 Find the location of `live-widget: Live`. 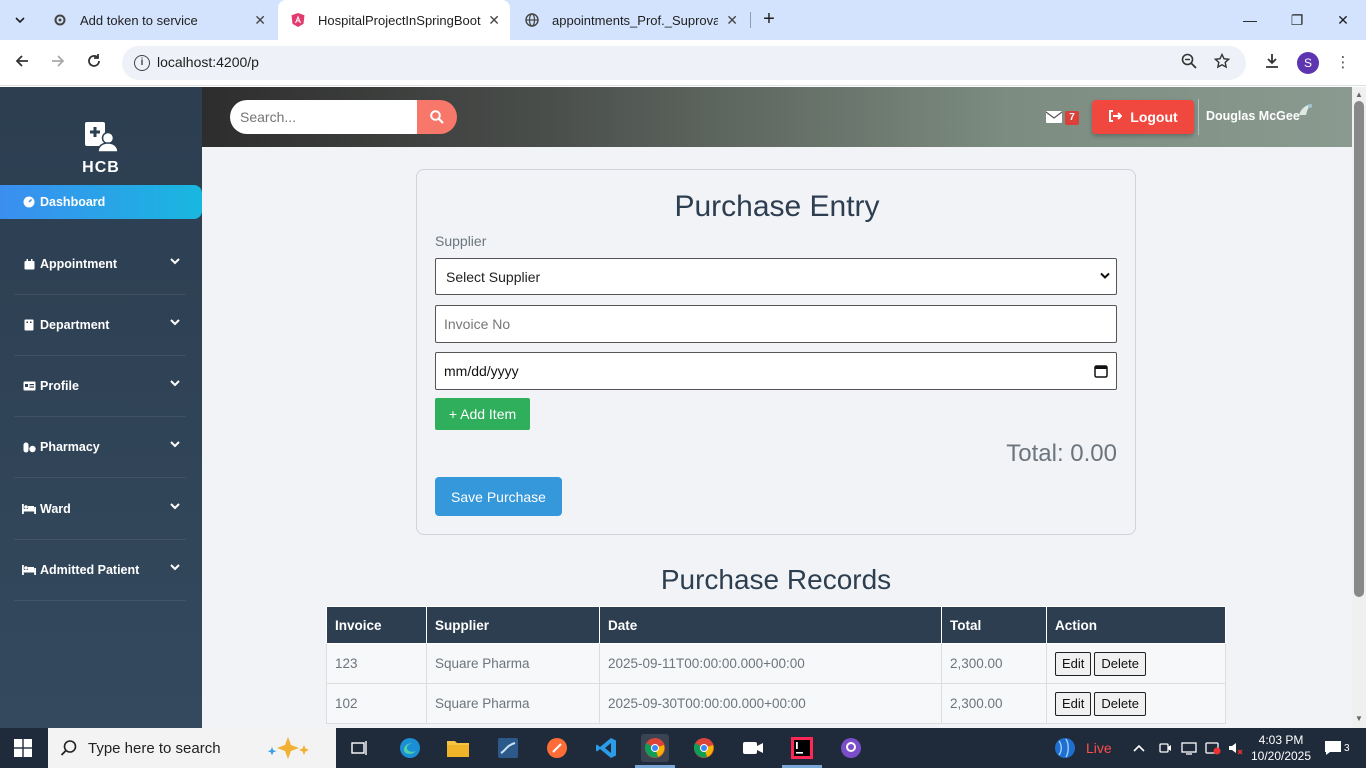

live-widget: Live is located at coordinates (1083, 748).